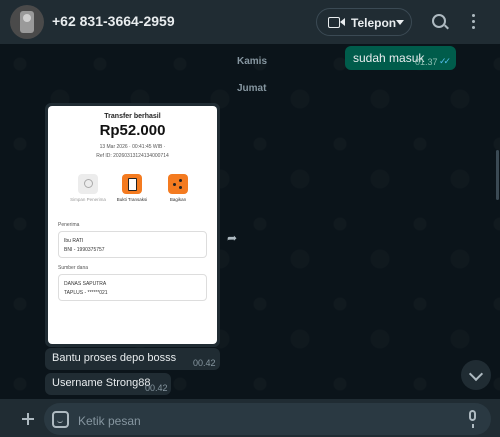 This screenshot has width=500, height=437. Describe the element at coordinates (86, 293) in the screenshot. I see `source-account: TAPLUS - ******021` at that location.